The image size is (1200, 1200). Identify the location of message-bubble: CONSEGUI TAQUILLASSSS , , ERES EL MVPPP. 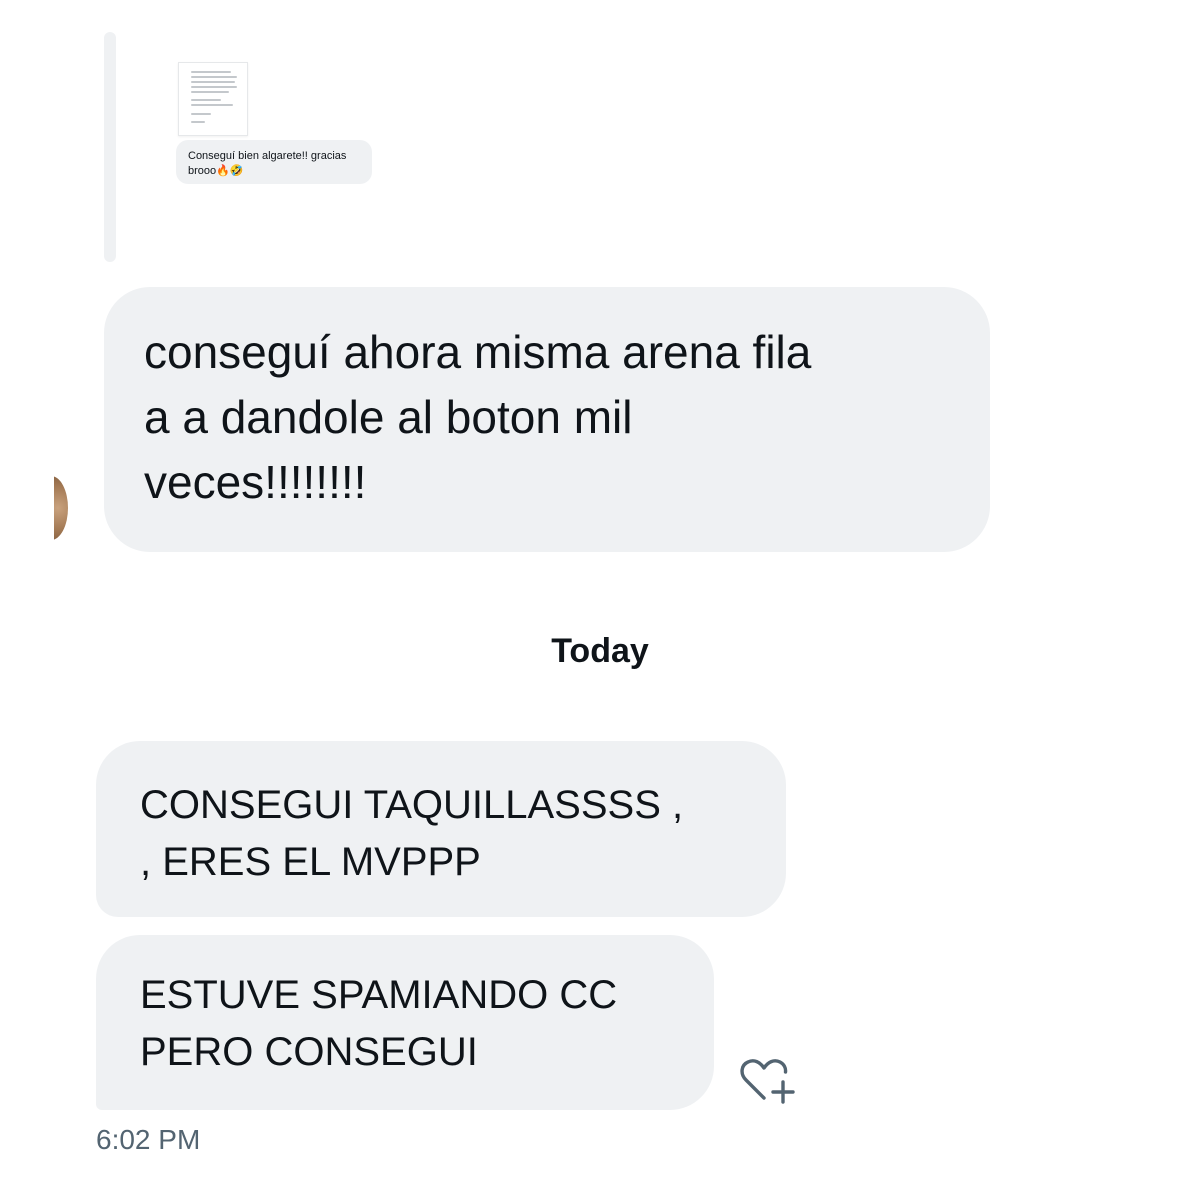
(441, 829).